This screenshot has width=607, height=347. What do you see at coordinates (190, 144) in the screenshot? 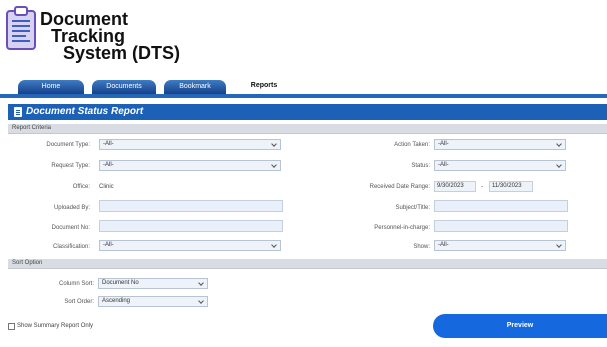
I see `document-type-select: -All-` at bounding box center [190, 144].